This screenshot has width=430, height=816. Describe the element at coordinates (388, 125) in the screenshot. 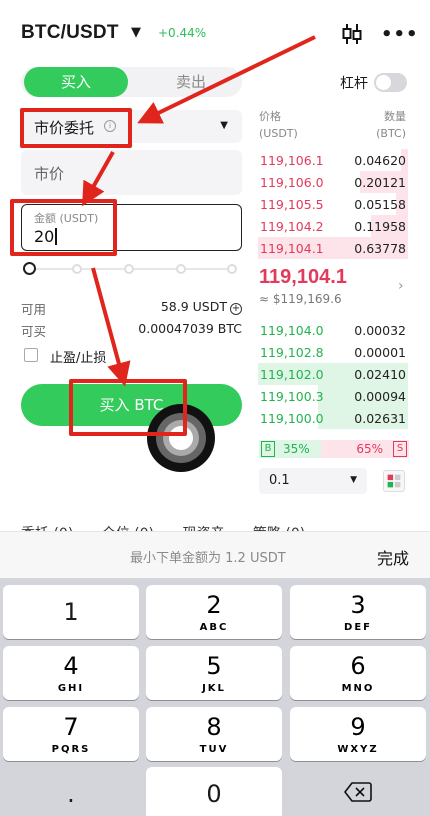

I see `orderbook-qty-header: 数量 (BTC)` at that location.